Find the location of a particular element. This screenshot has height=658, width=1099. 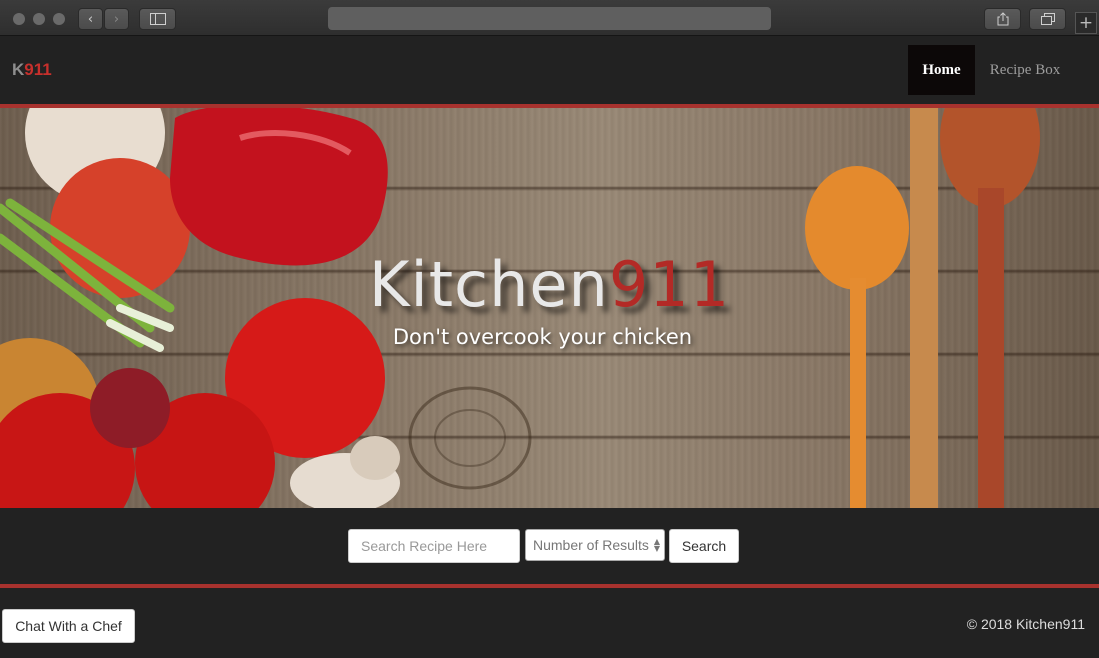

forward-button: › is located at coordinates (116, 19).